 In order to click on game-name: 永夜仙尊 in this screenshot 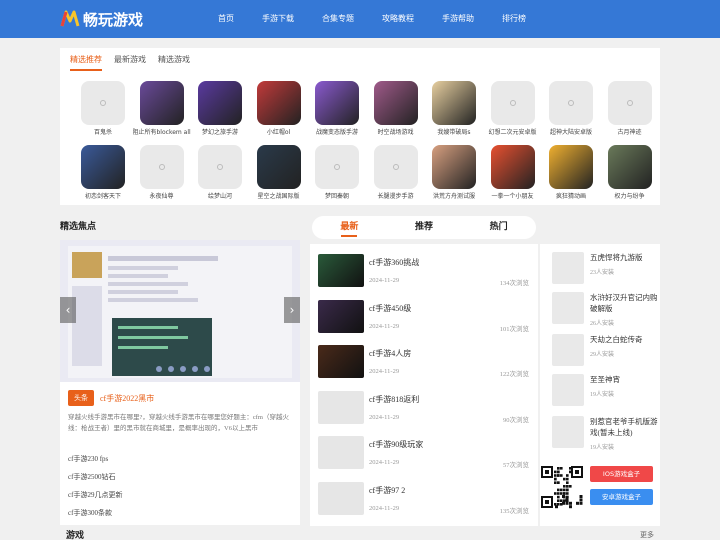, I will do `click(162, 195)`.